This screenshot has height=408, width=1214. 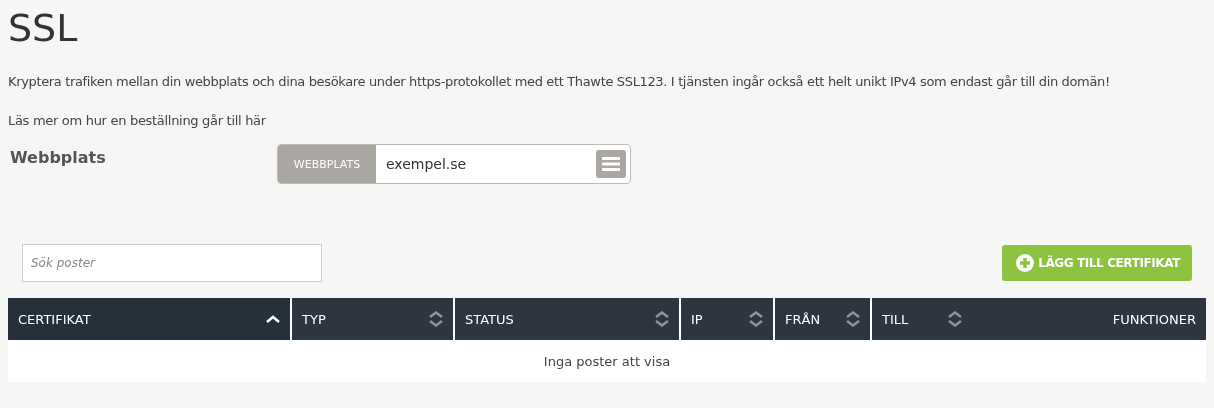 What do you see at coordinates (568, 319) in the screenshot?
I see `column-header: STATUS` at bounding box center [568, 319].